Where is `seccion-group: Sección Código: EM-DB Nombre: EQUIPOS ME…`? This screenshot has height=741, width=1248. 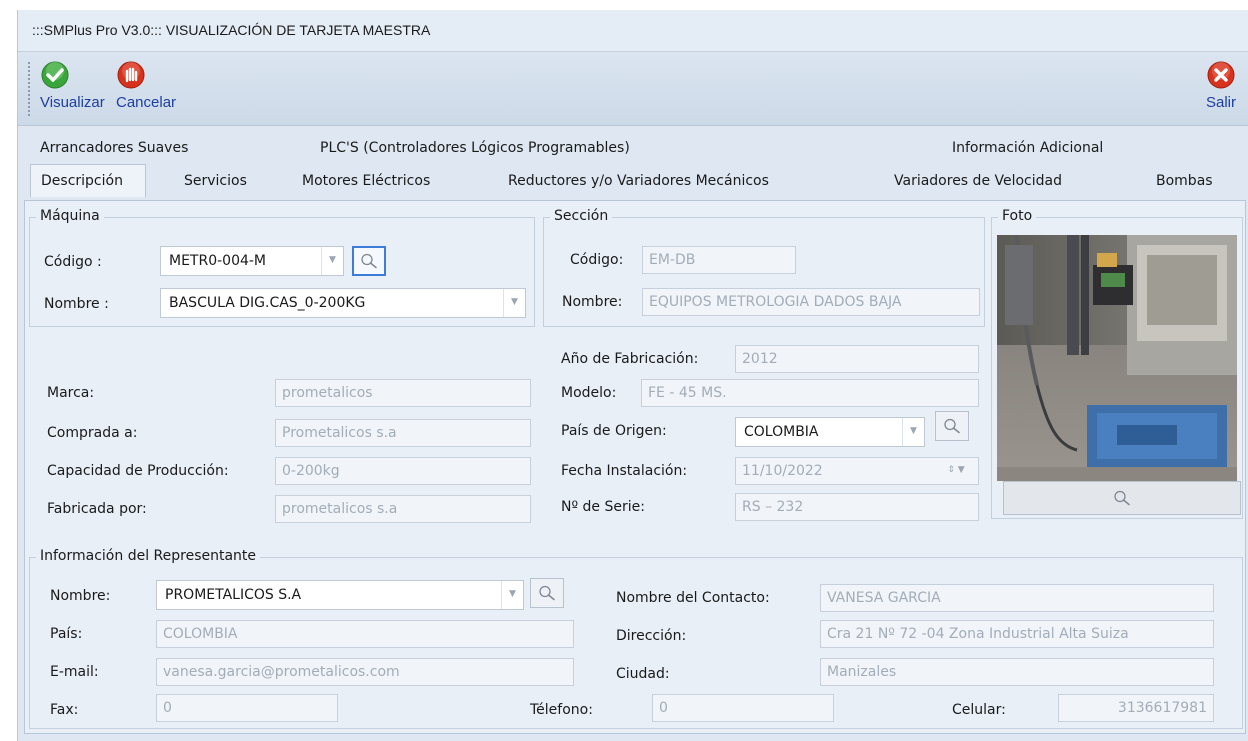
seccion-group: Sección Código: EM-DB Nombre: EQUIPOS ME… is located at coordinates (764, 267).